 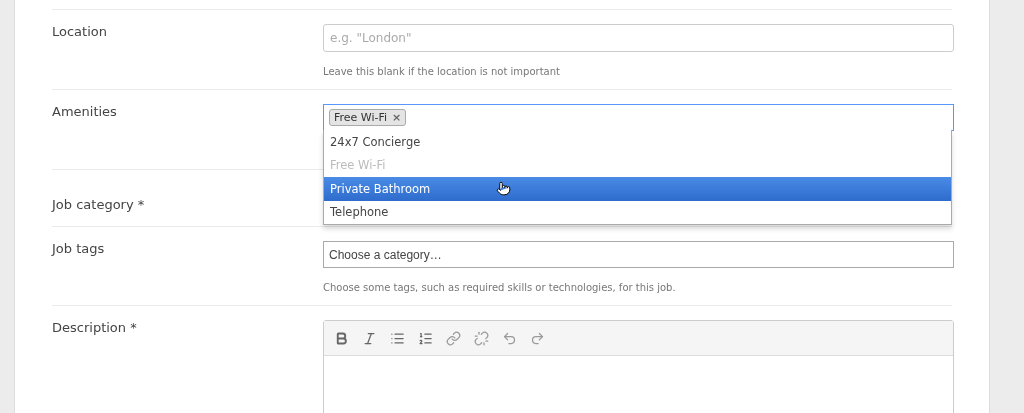 I want to click on bold-icon, so click(x=341, y=338).